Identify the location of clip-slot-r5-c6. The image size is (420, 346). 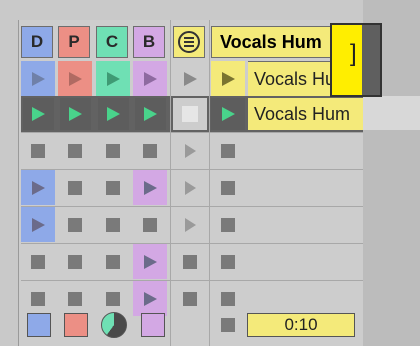
(228, 224).